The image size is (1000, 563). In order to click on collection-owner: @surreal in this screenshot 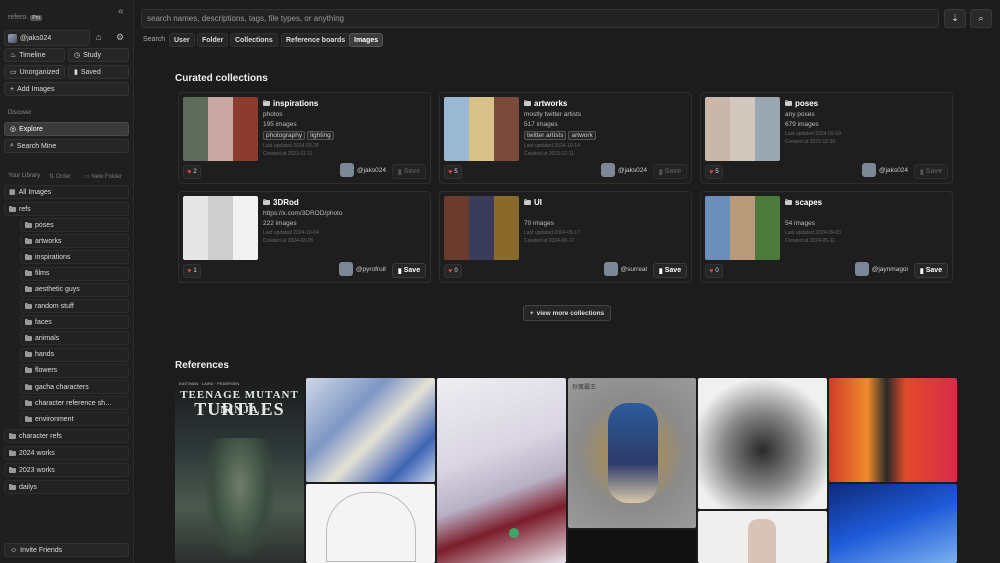, I will do `click(625, 269)`.